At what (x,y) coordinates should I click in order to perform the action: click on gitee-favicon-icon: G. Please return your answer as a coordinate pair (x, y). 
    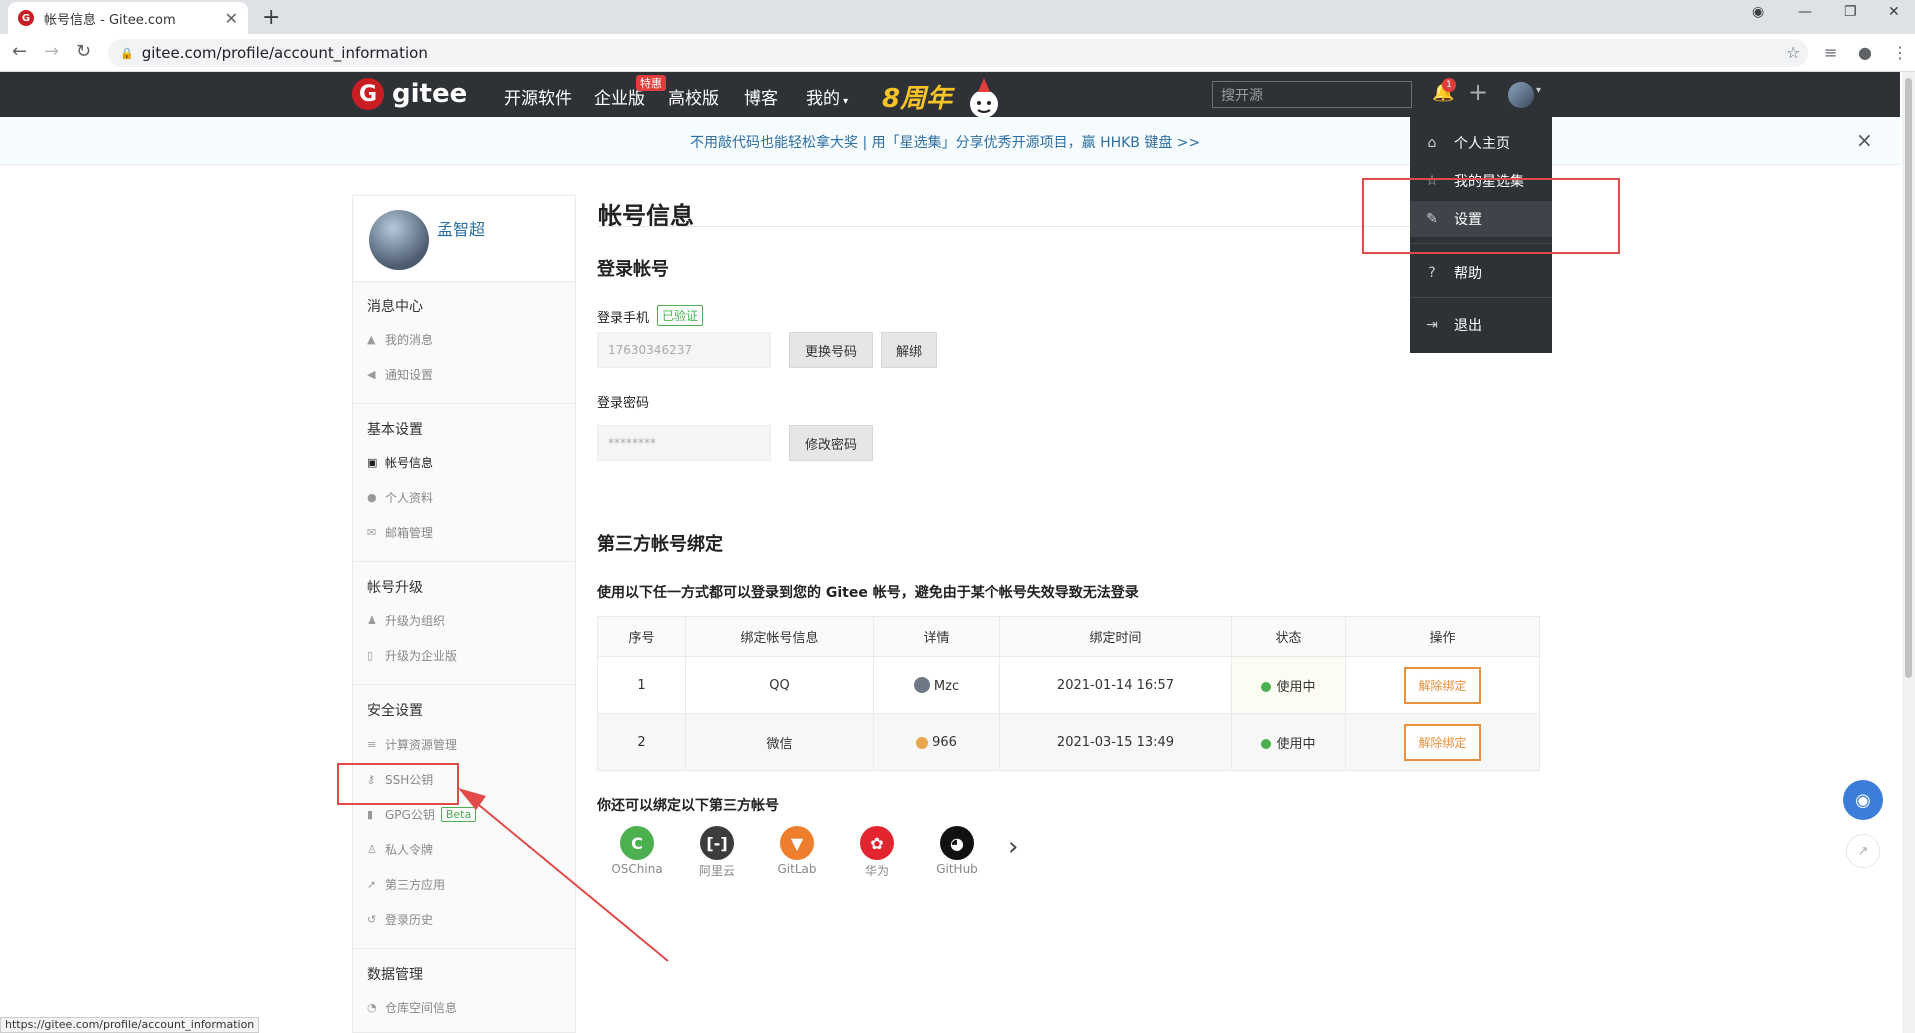
    Looking at the image, I should click on (26, 18).